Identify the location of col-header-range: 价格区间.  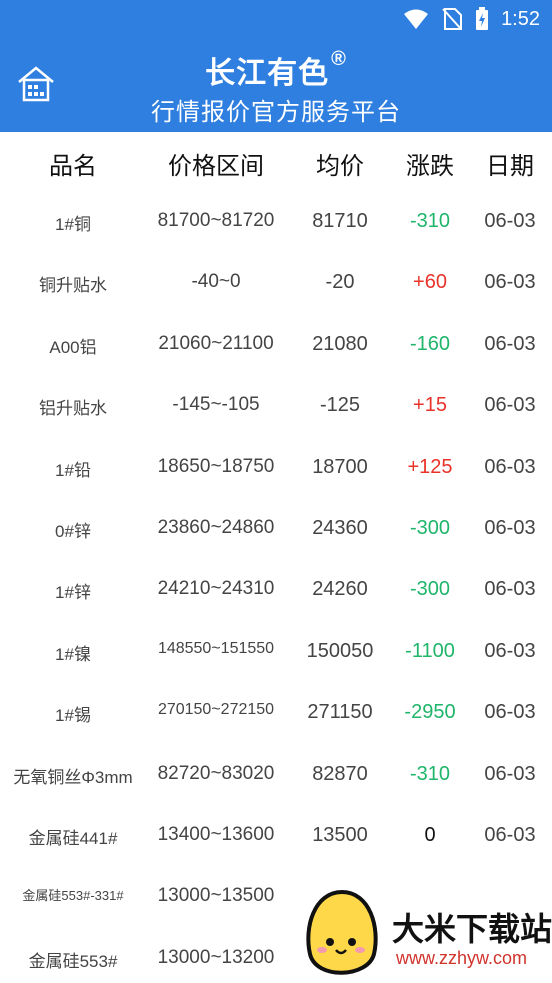
(216, 166).